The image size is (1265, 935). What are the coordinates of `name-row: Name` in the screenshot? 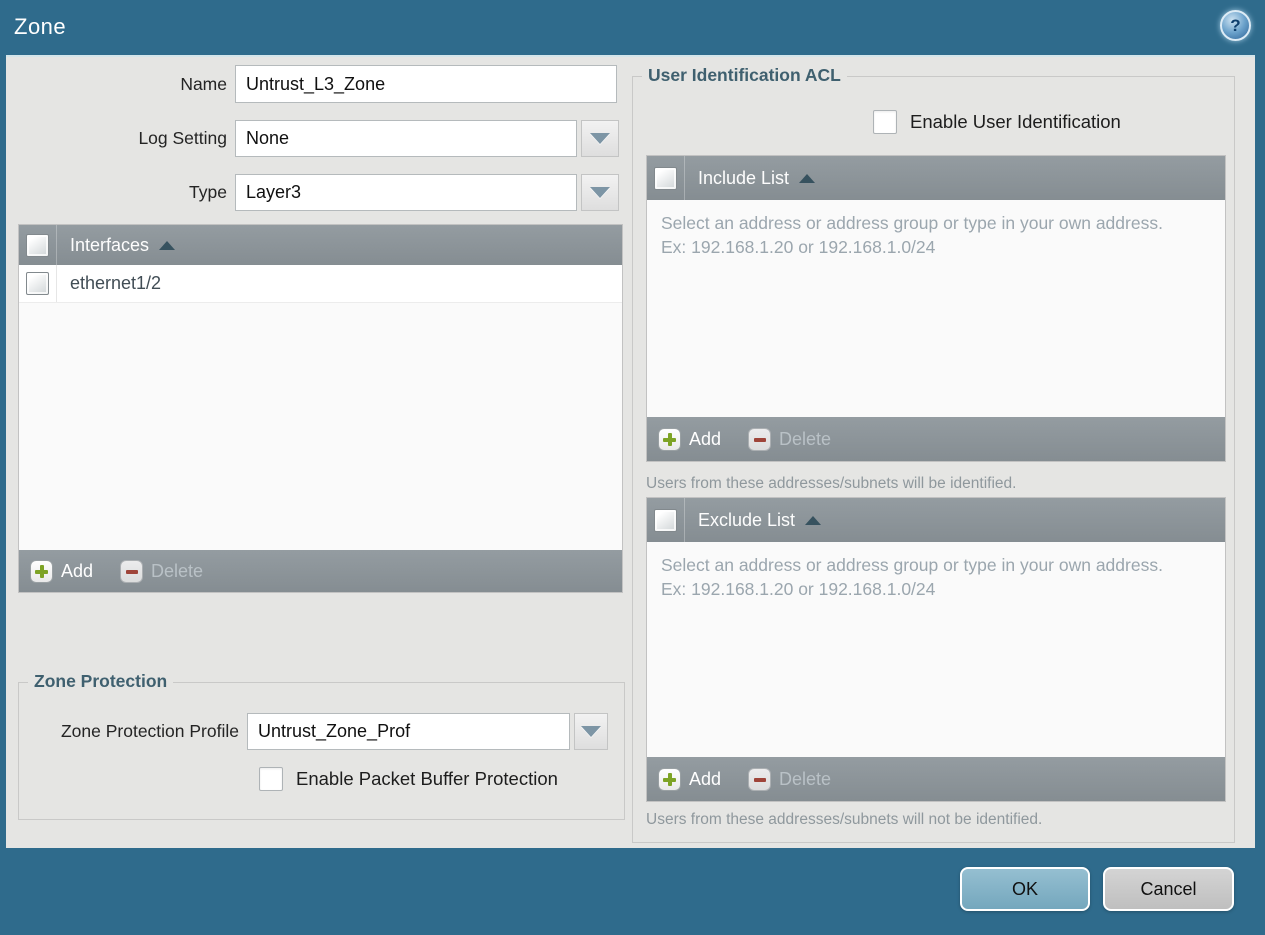 It's located at (311, 84).